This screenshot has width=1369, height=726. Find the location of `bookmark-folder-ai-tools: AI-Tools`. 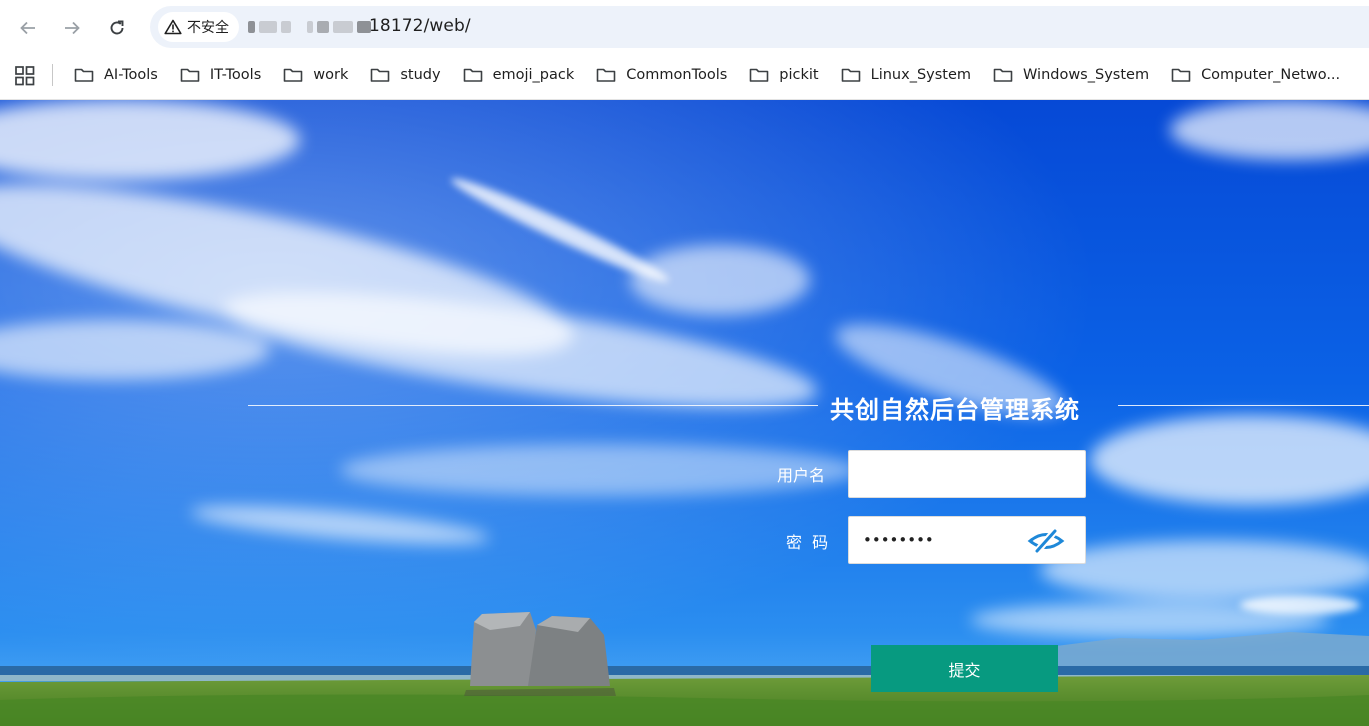

bookmark-folder-ai-tools: AI-Tools is located at coordinates (127, 75).